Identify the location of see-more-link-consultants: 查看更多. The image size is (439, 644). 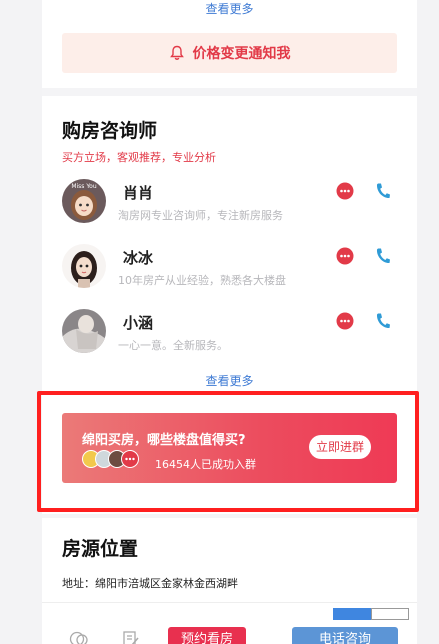
(229, 380).